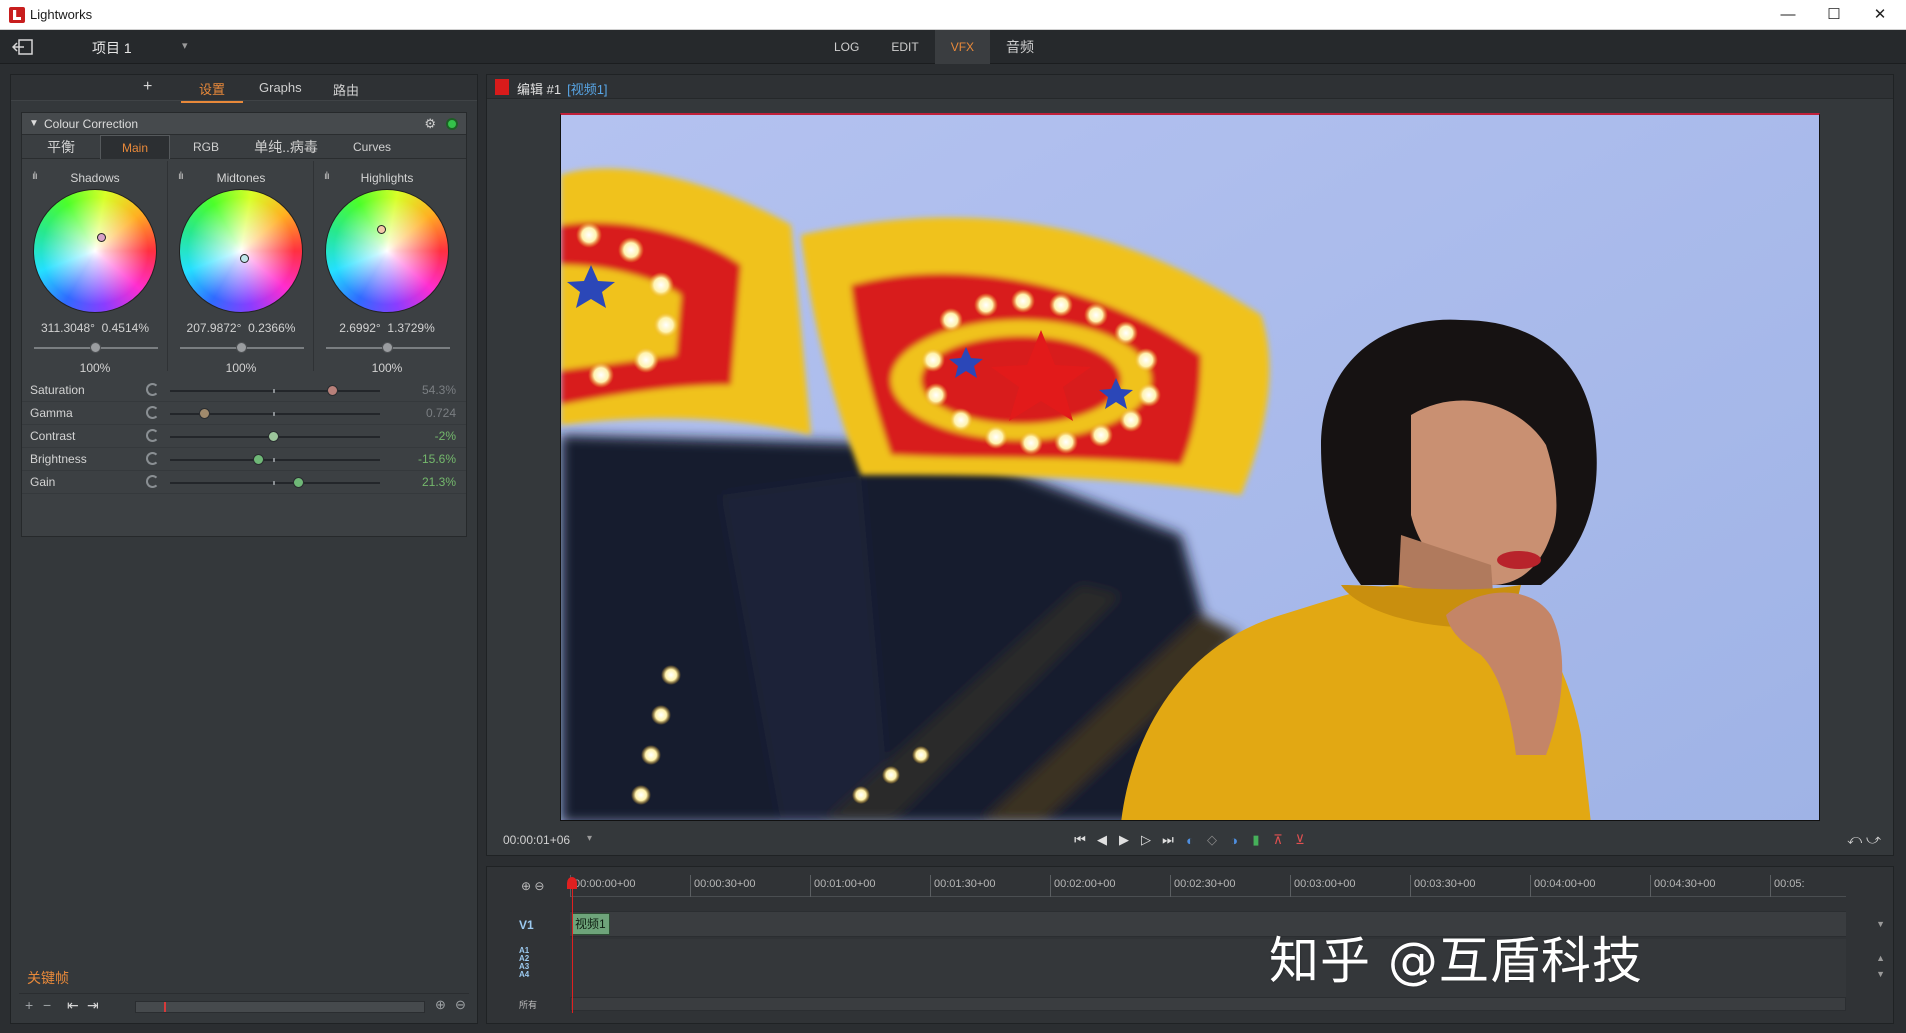  Describe the element at coordinates (441, 413) in the screenshot. I see `param-value: 0.724` at that location.